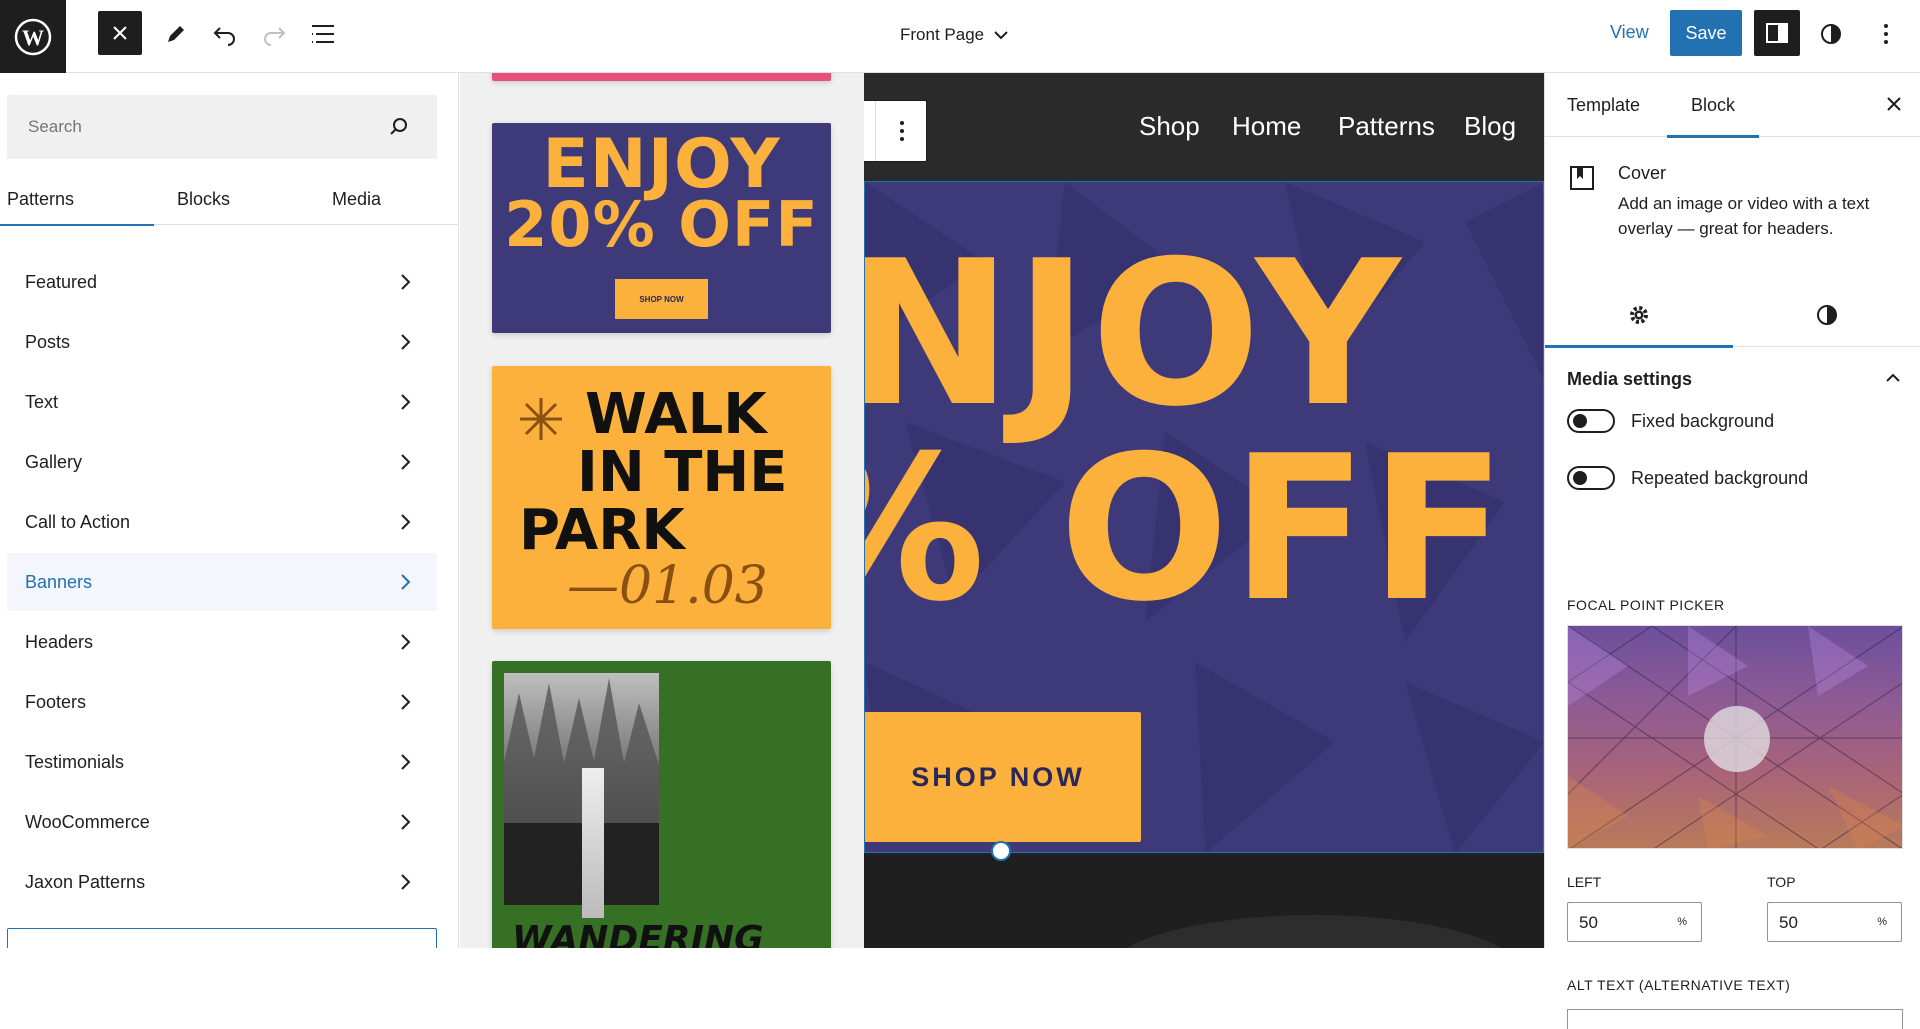 This screenshot has width=1920, height=1029. What do you see at coordinates (667, 586) in the screenshot?
I see `pattern-date: —01.03` at bounding box center [667, 586].